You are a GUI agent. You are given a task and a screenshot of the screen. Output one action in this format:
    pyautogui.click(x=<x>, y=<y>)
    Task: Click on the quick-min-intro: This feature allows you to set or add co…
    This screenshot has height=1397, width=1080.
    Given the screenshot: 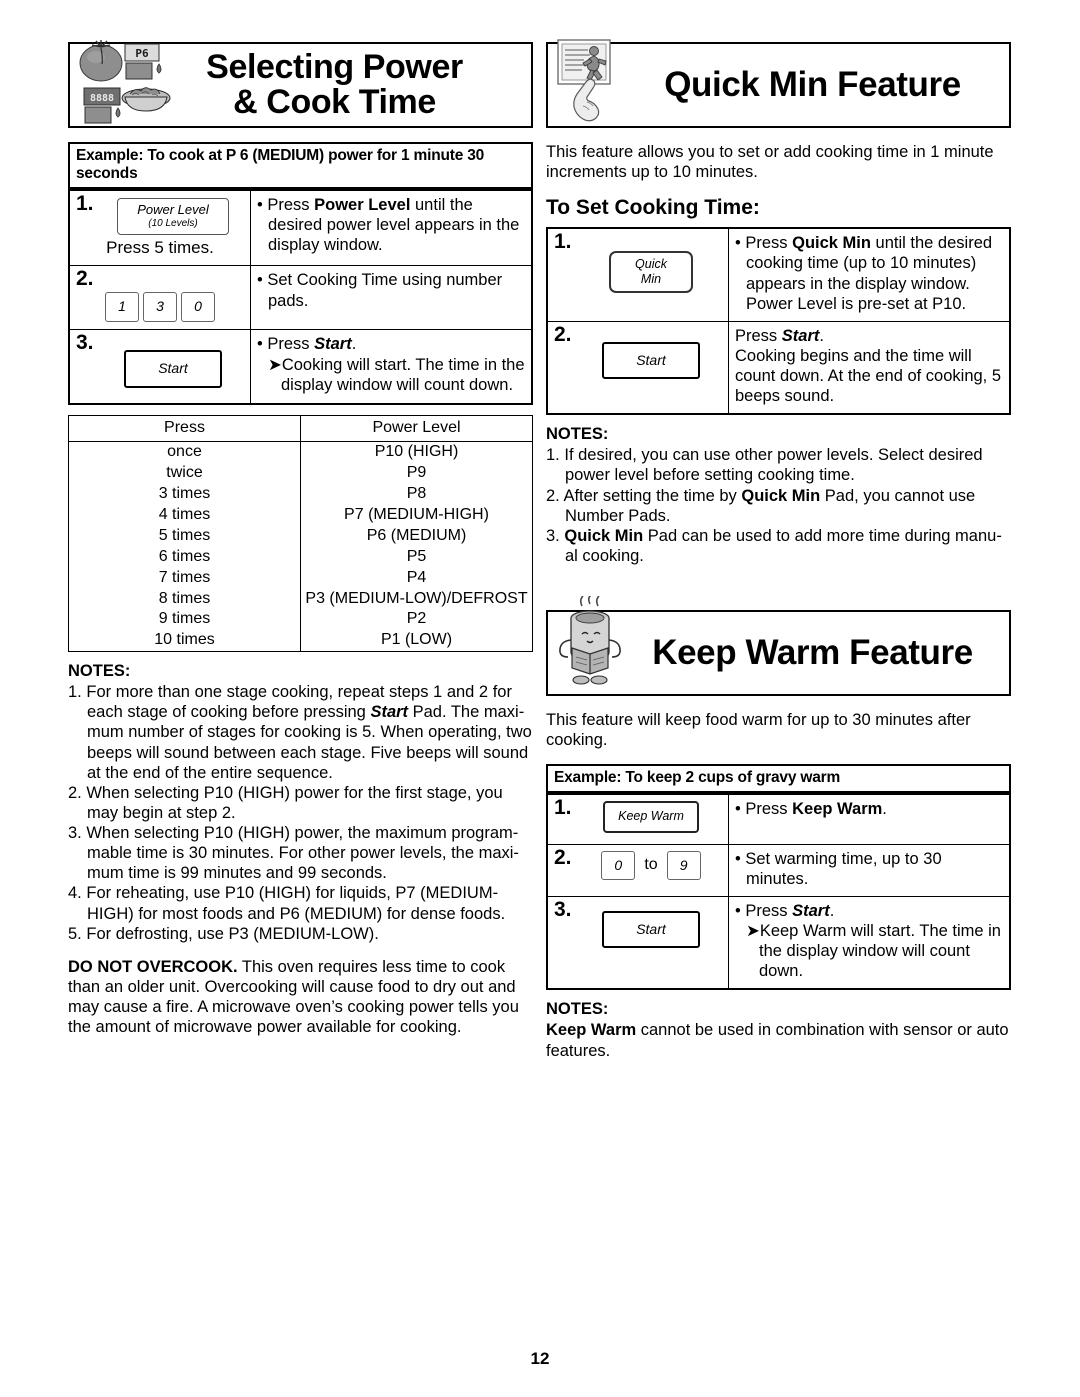 What is the action you would take?
    pyautogui.click(x=770, y=162)
    